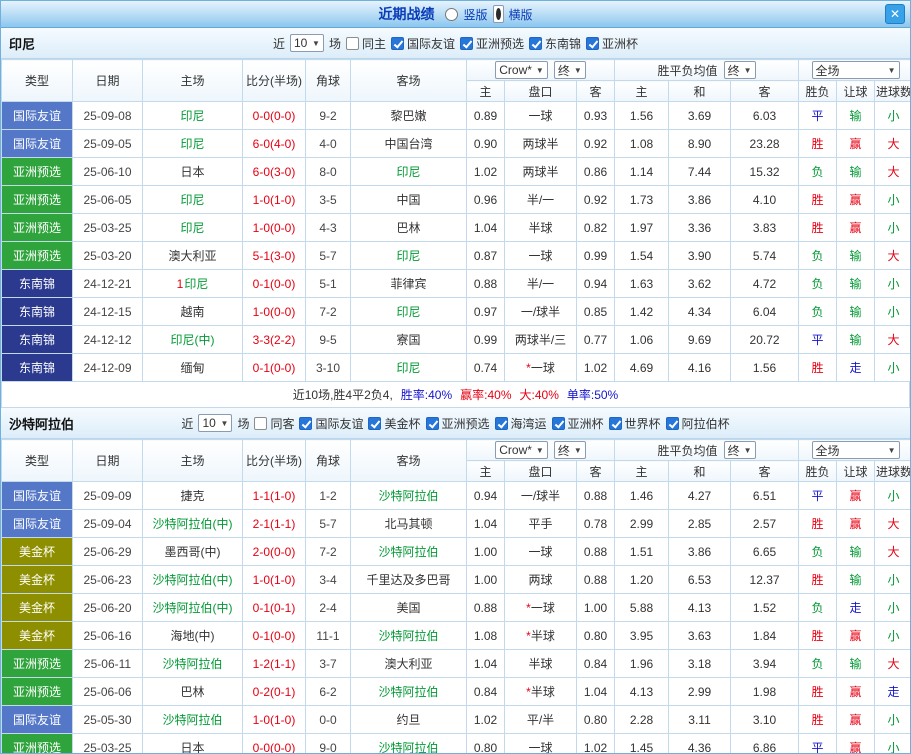  I want to click on result-outcome: 负, so click(818, 255).